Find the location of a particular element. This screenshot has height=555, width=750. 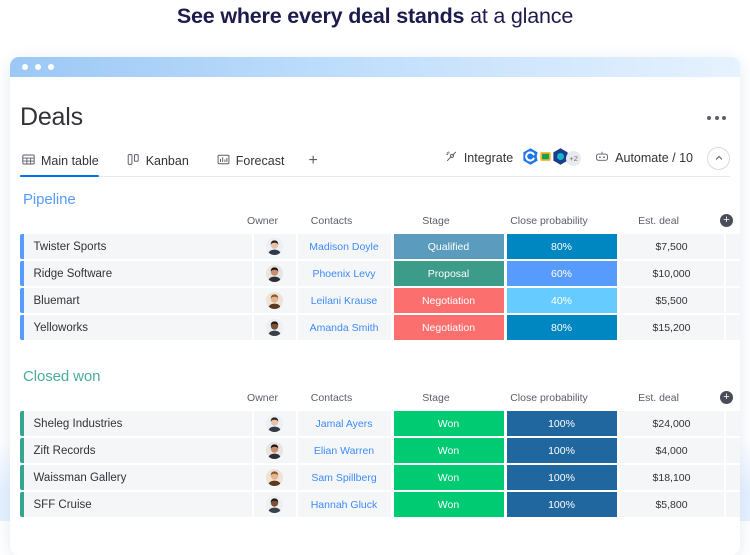

forecast-chart-icon is located at coordinates (223, 161).